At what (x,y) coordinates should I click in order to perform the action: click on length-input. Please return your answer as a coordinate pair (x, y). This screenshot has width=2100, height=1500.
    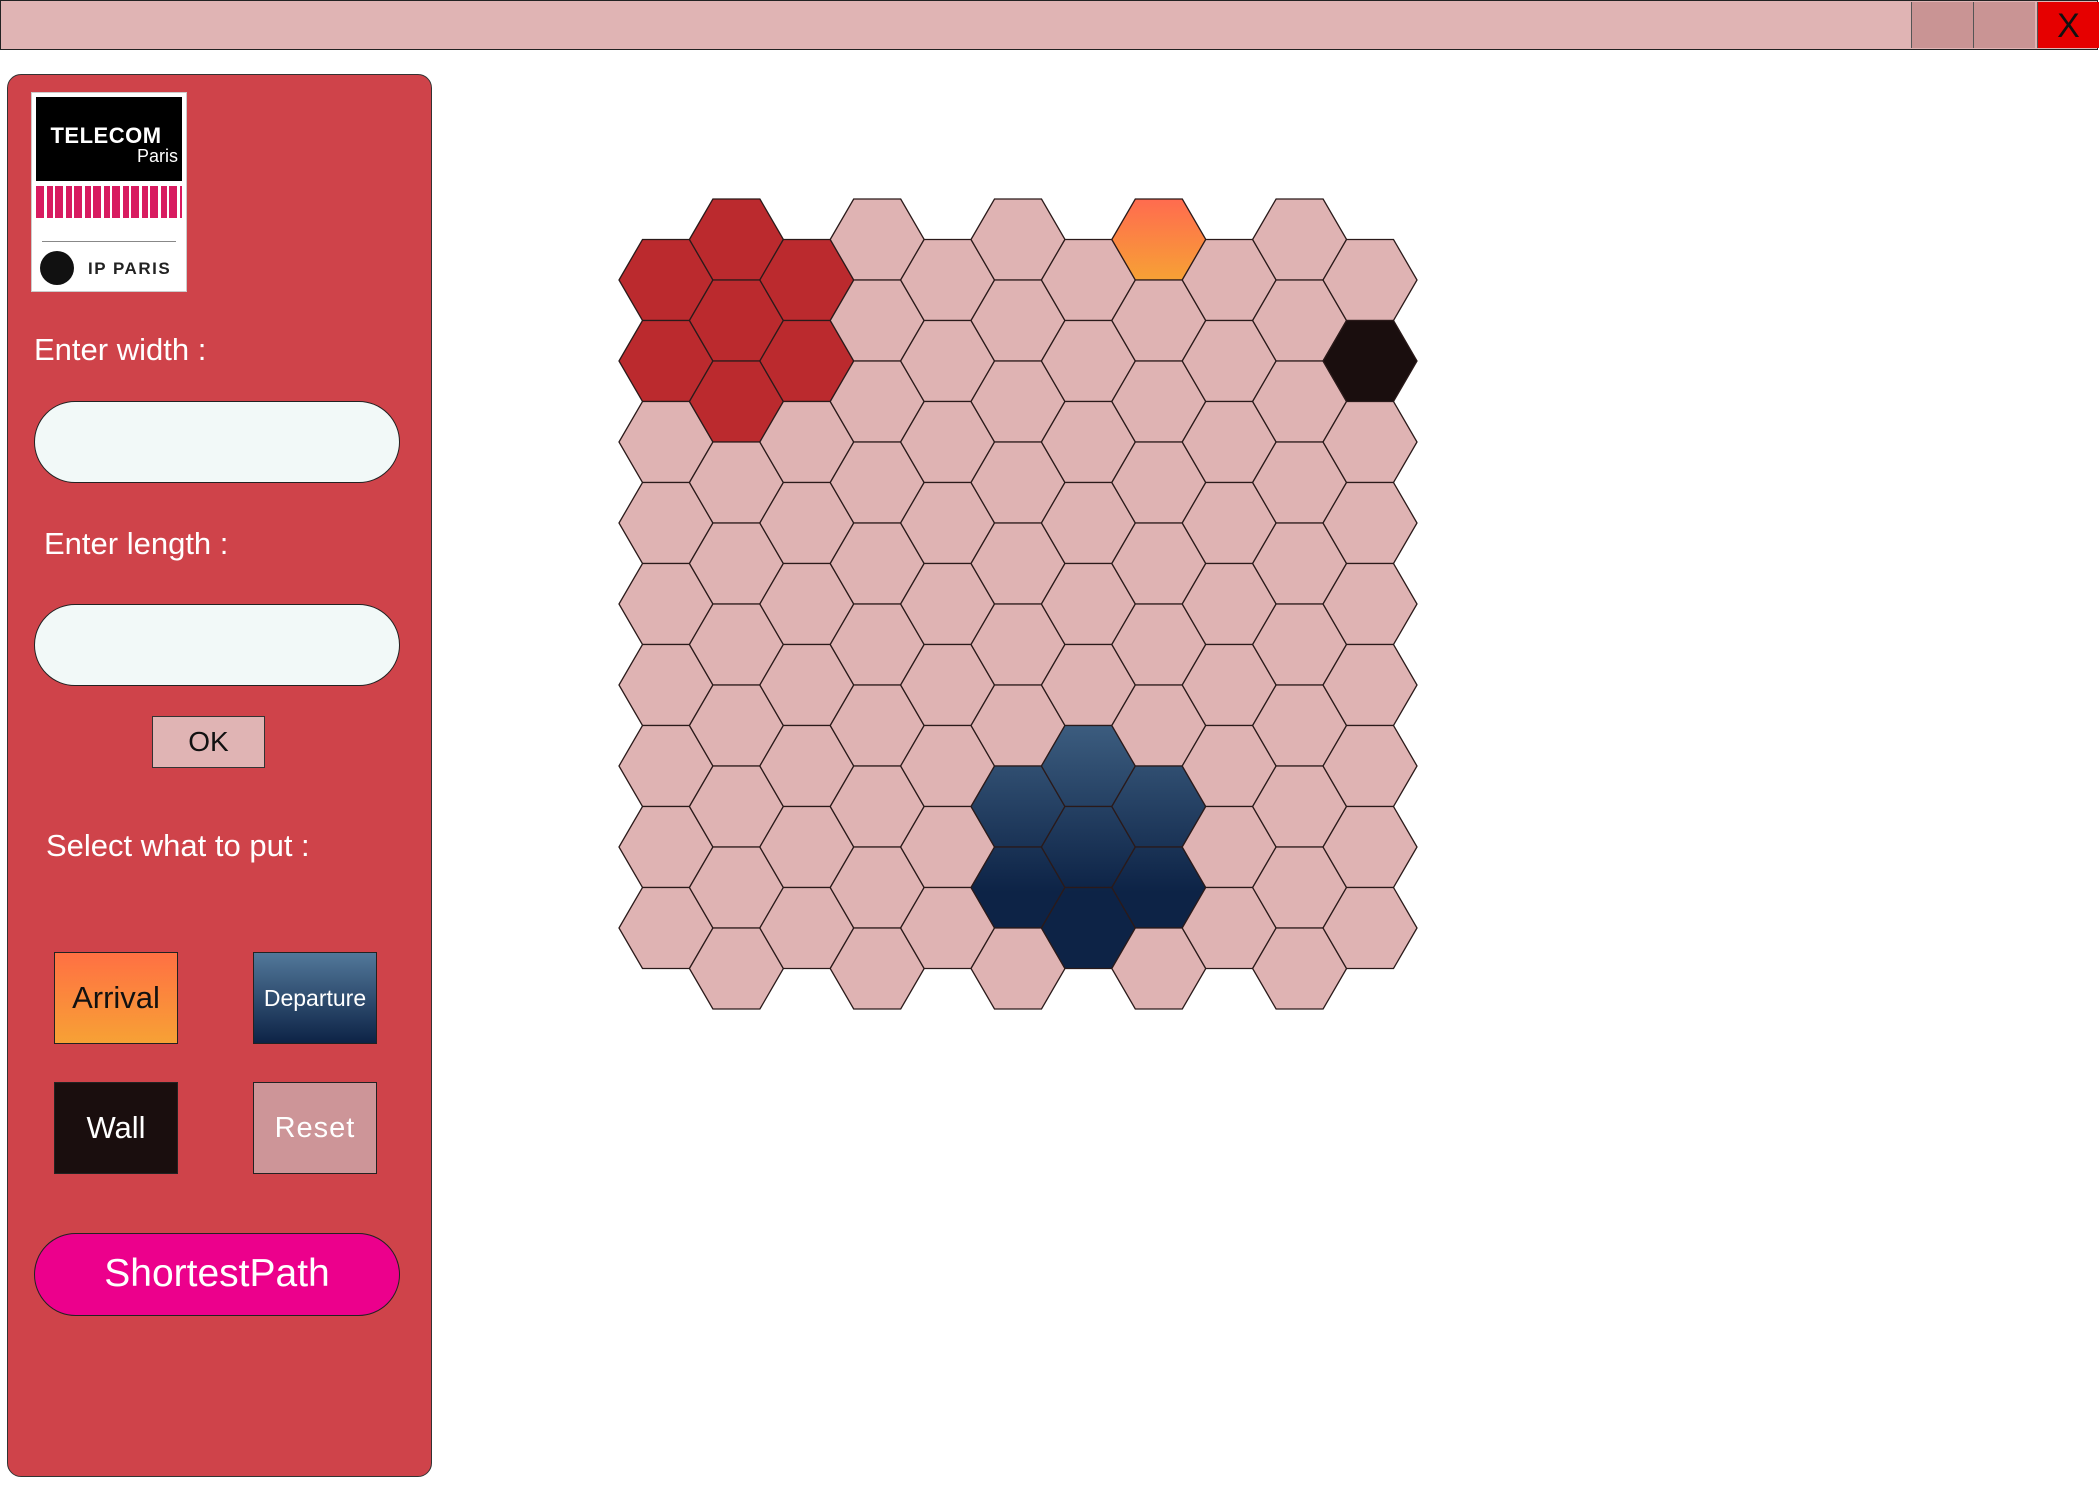
    Looking at the image, I should click on (217, 645).